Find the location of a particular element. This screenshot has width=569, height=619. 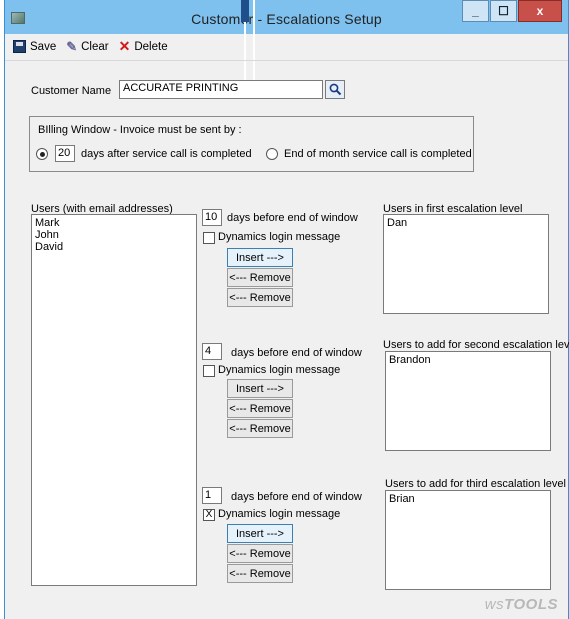

days-after-radio is located at coordinates (42, 154).